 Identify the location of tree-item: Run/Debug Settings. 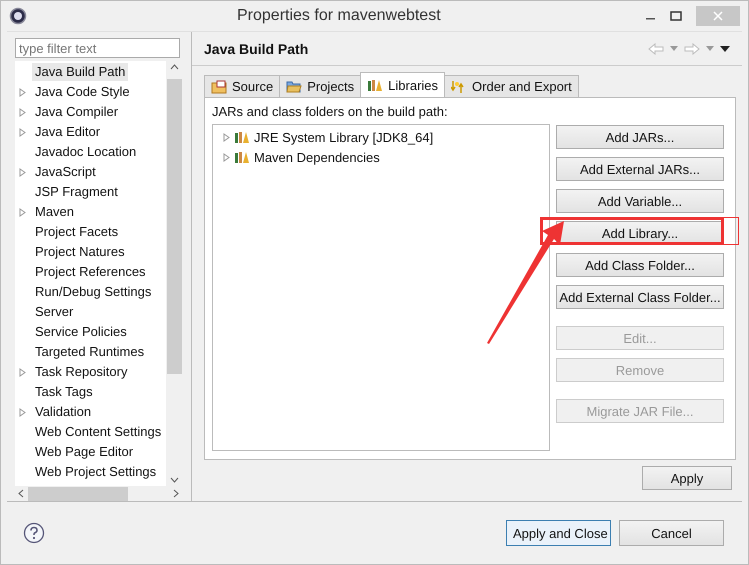
(93, 292).